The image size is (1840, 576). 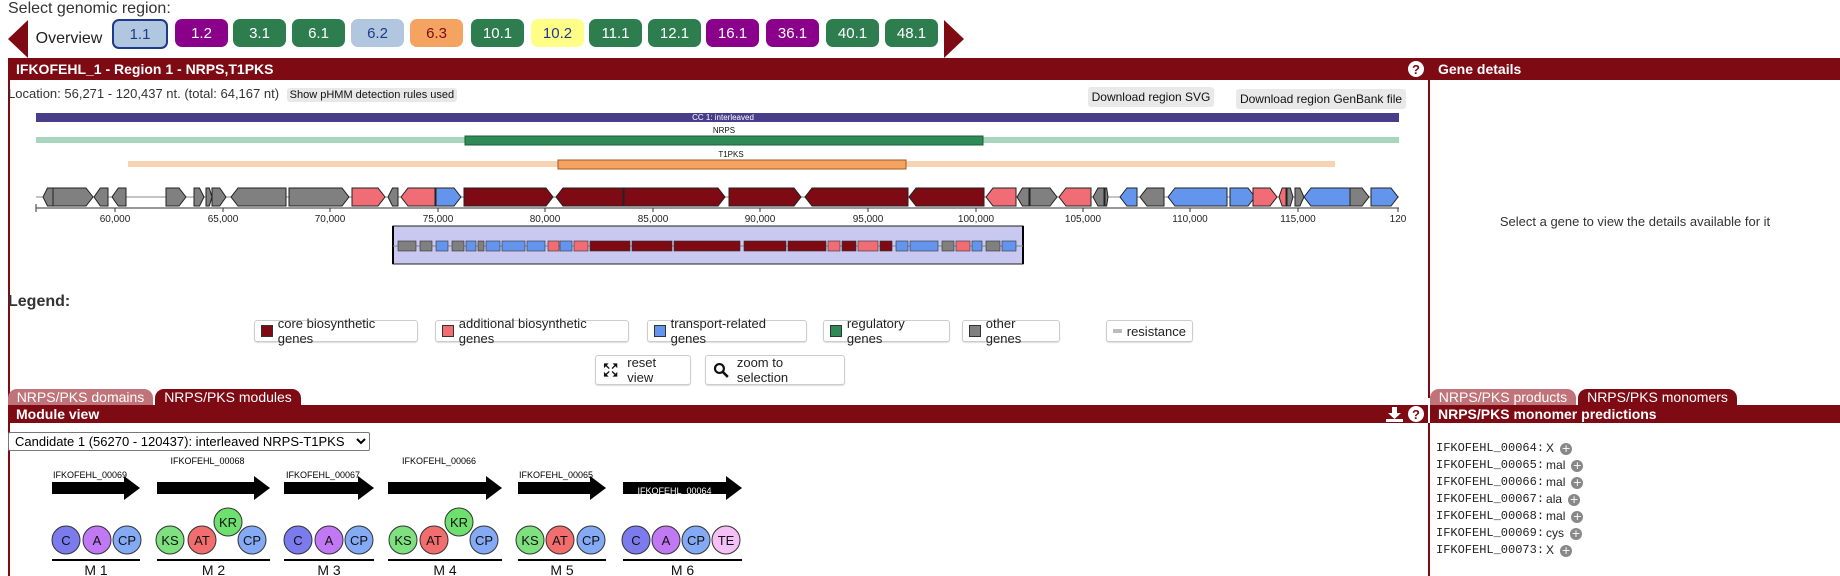 What do you see at coordinates (557, 33) in the screenshot?
I see `region-button: 10.2` at bounding box center [557, 33].